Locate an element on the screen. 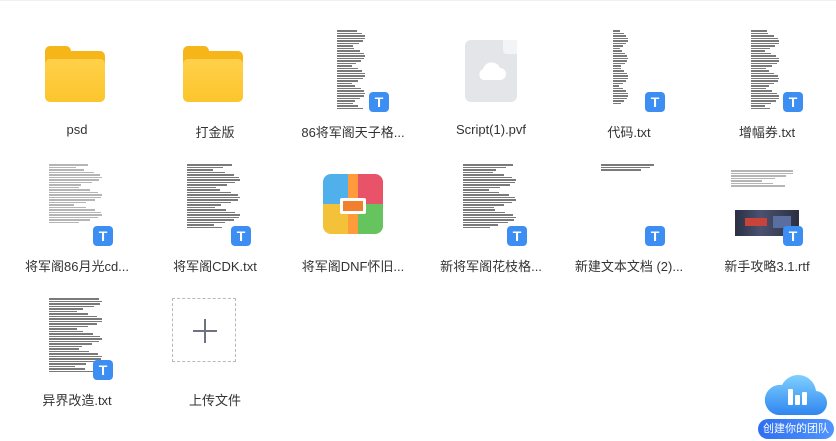  file-name: 将军阁CDK.txt is located at coordinates (215, 266).